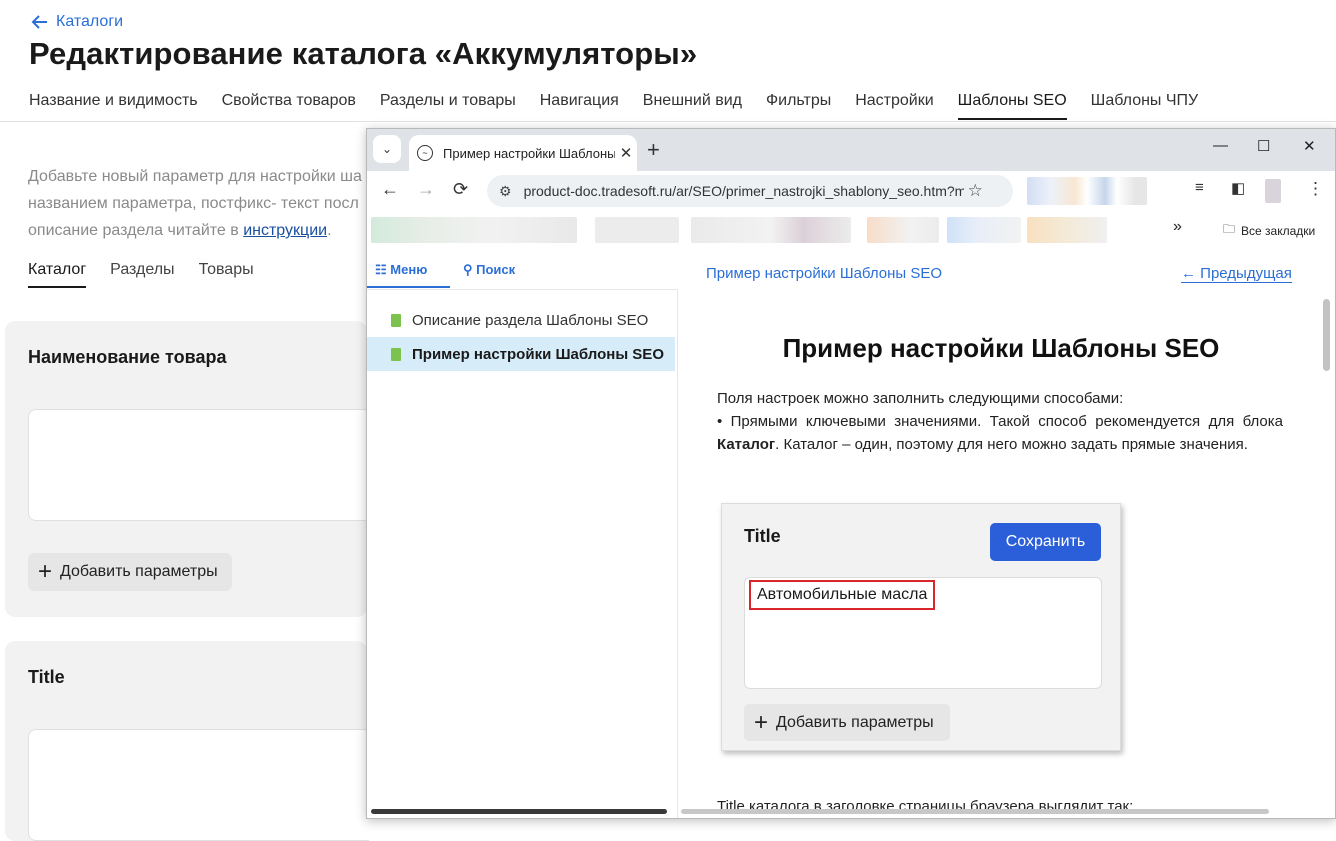  What do you see at coordinates (198, 785) in the screenshot?
I see `title-template-field` at bounding box center [198, 785].